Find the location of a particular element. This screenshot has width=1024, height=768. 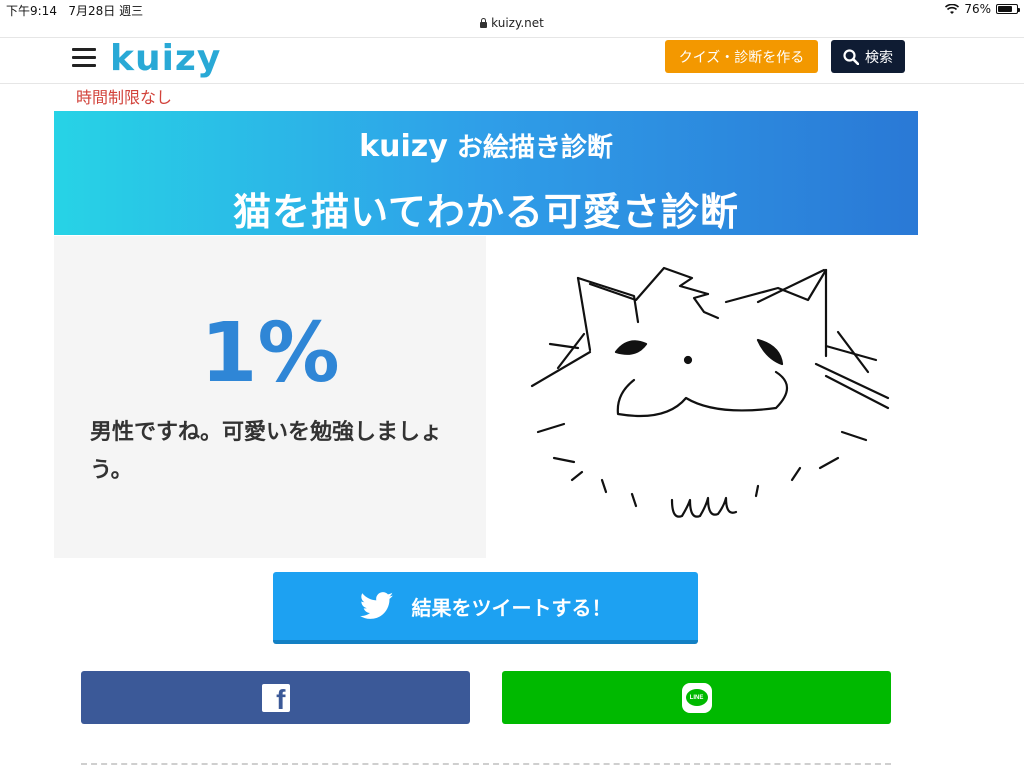

lock-icon is located at coordinates (484, 23).